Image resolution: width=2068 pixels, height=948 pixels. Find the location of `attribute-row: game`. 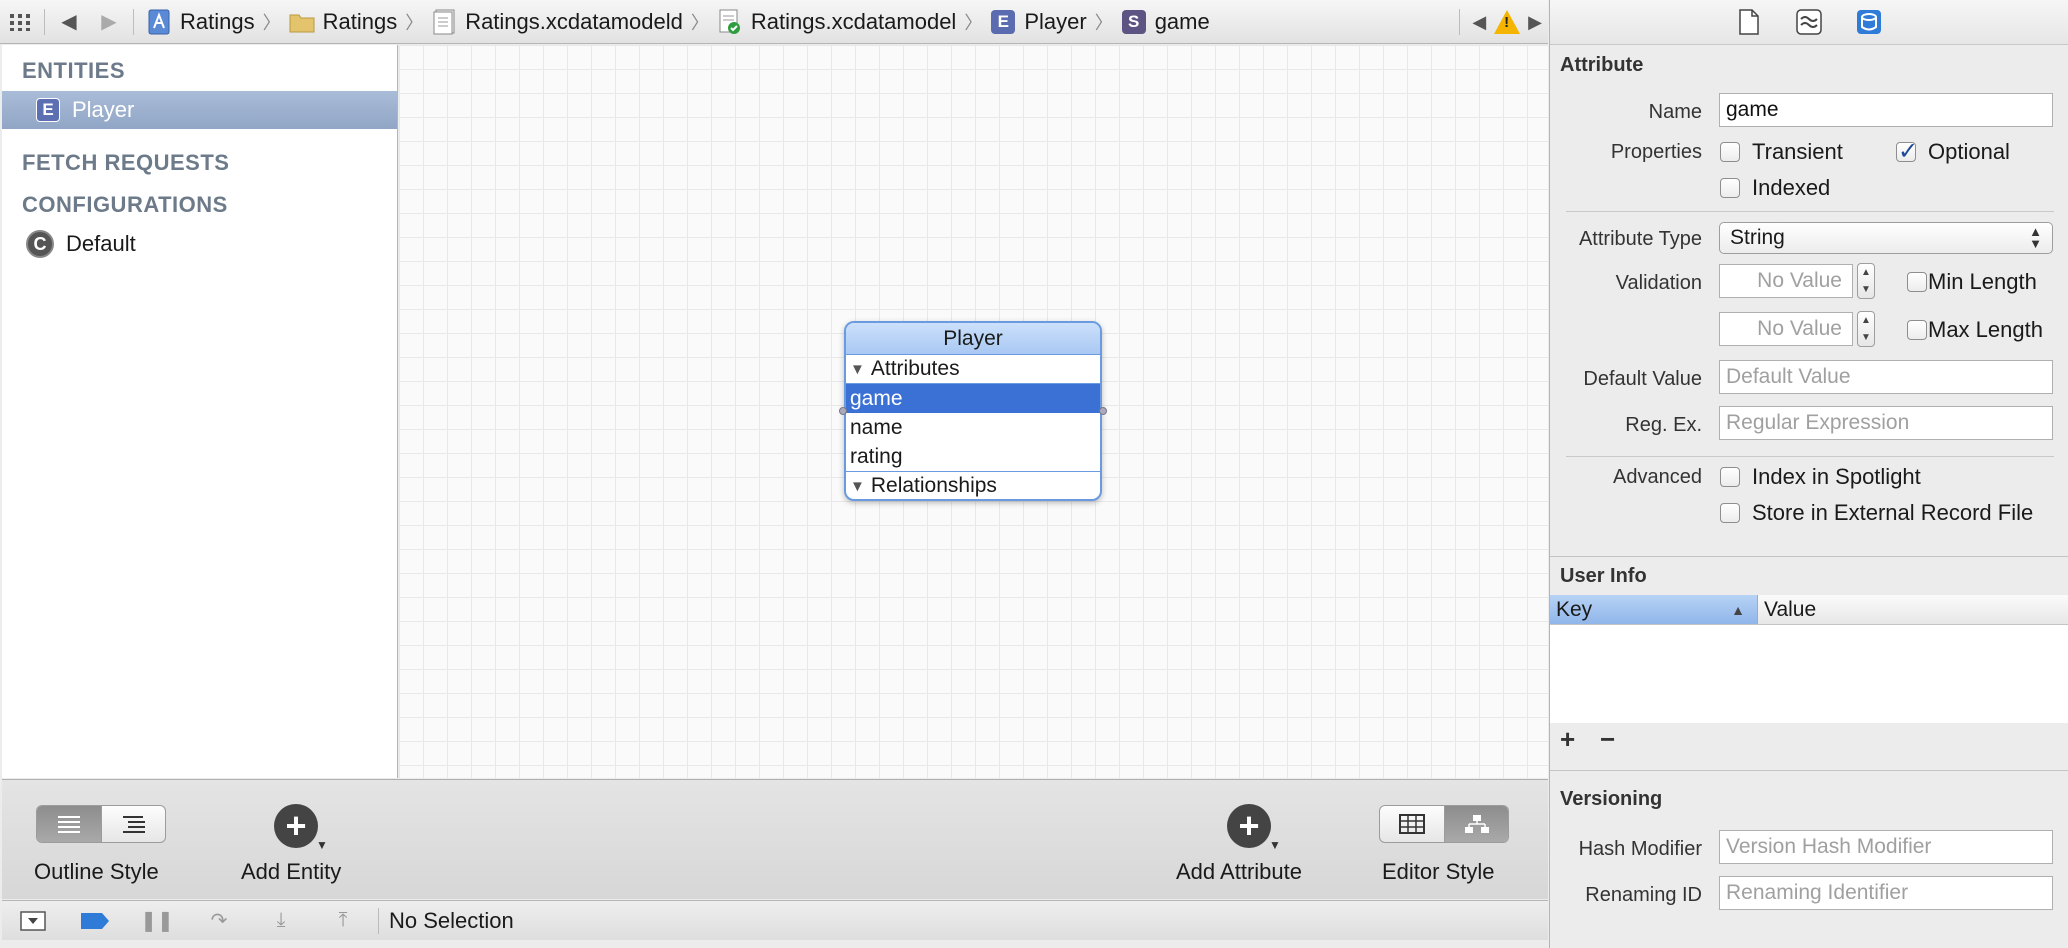

attribute-row: game is located at coordinates (973, 398).